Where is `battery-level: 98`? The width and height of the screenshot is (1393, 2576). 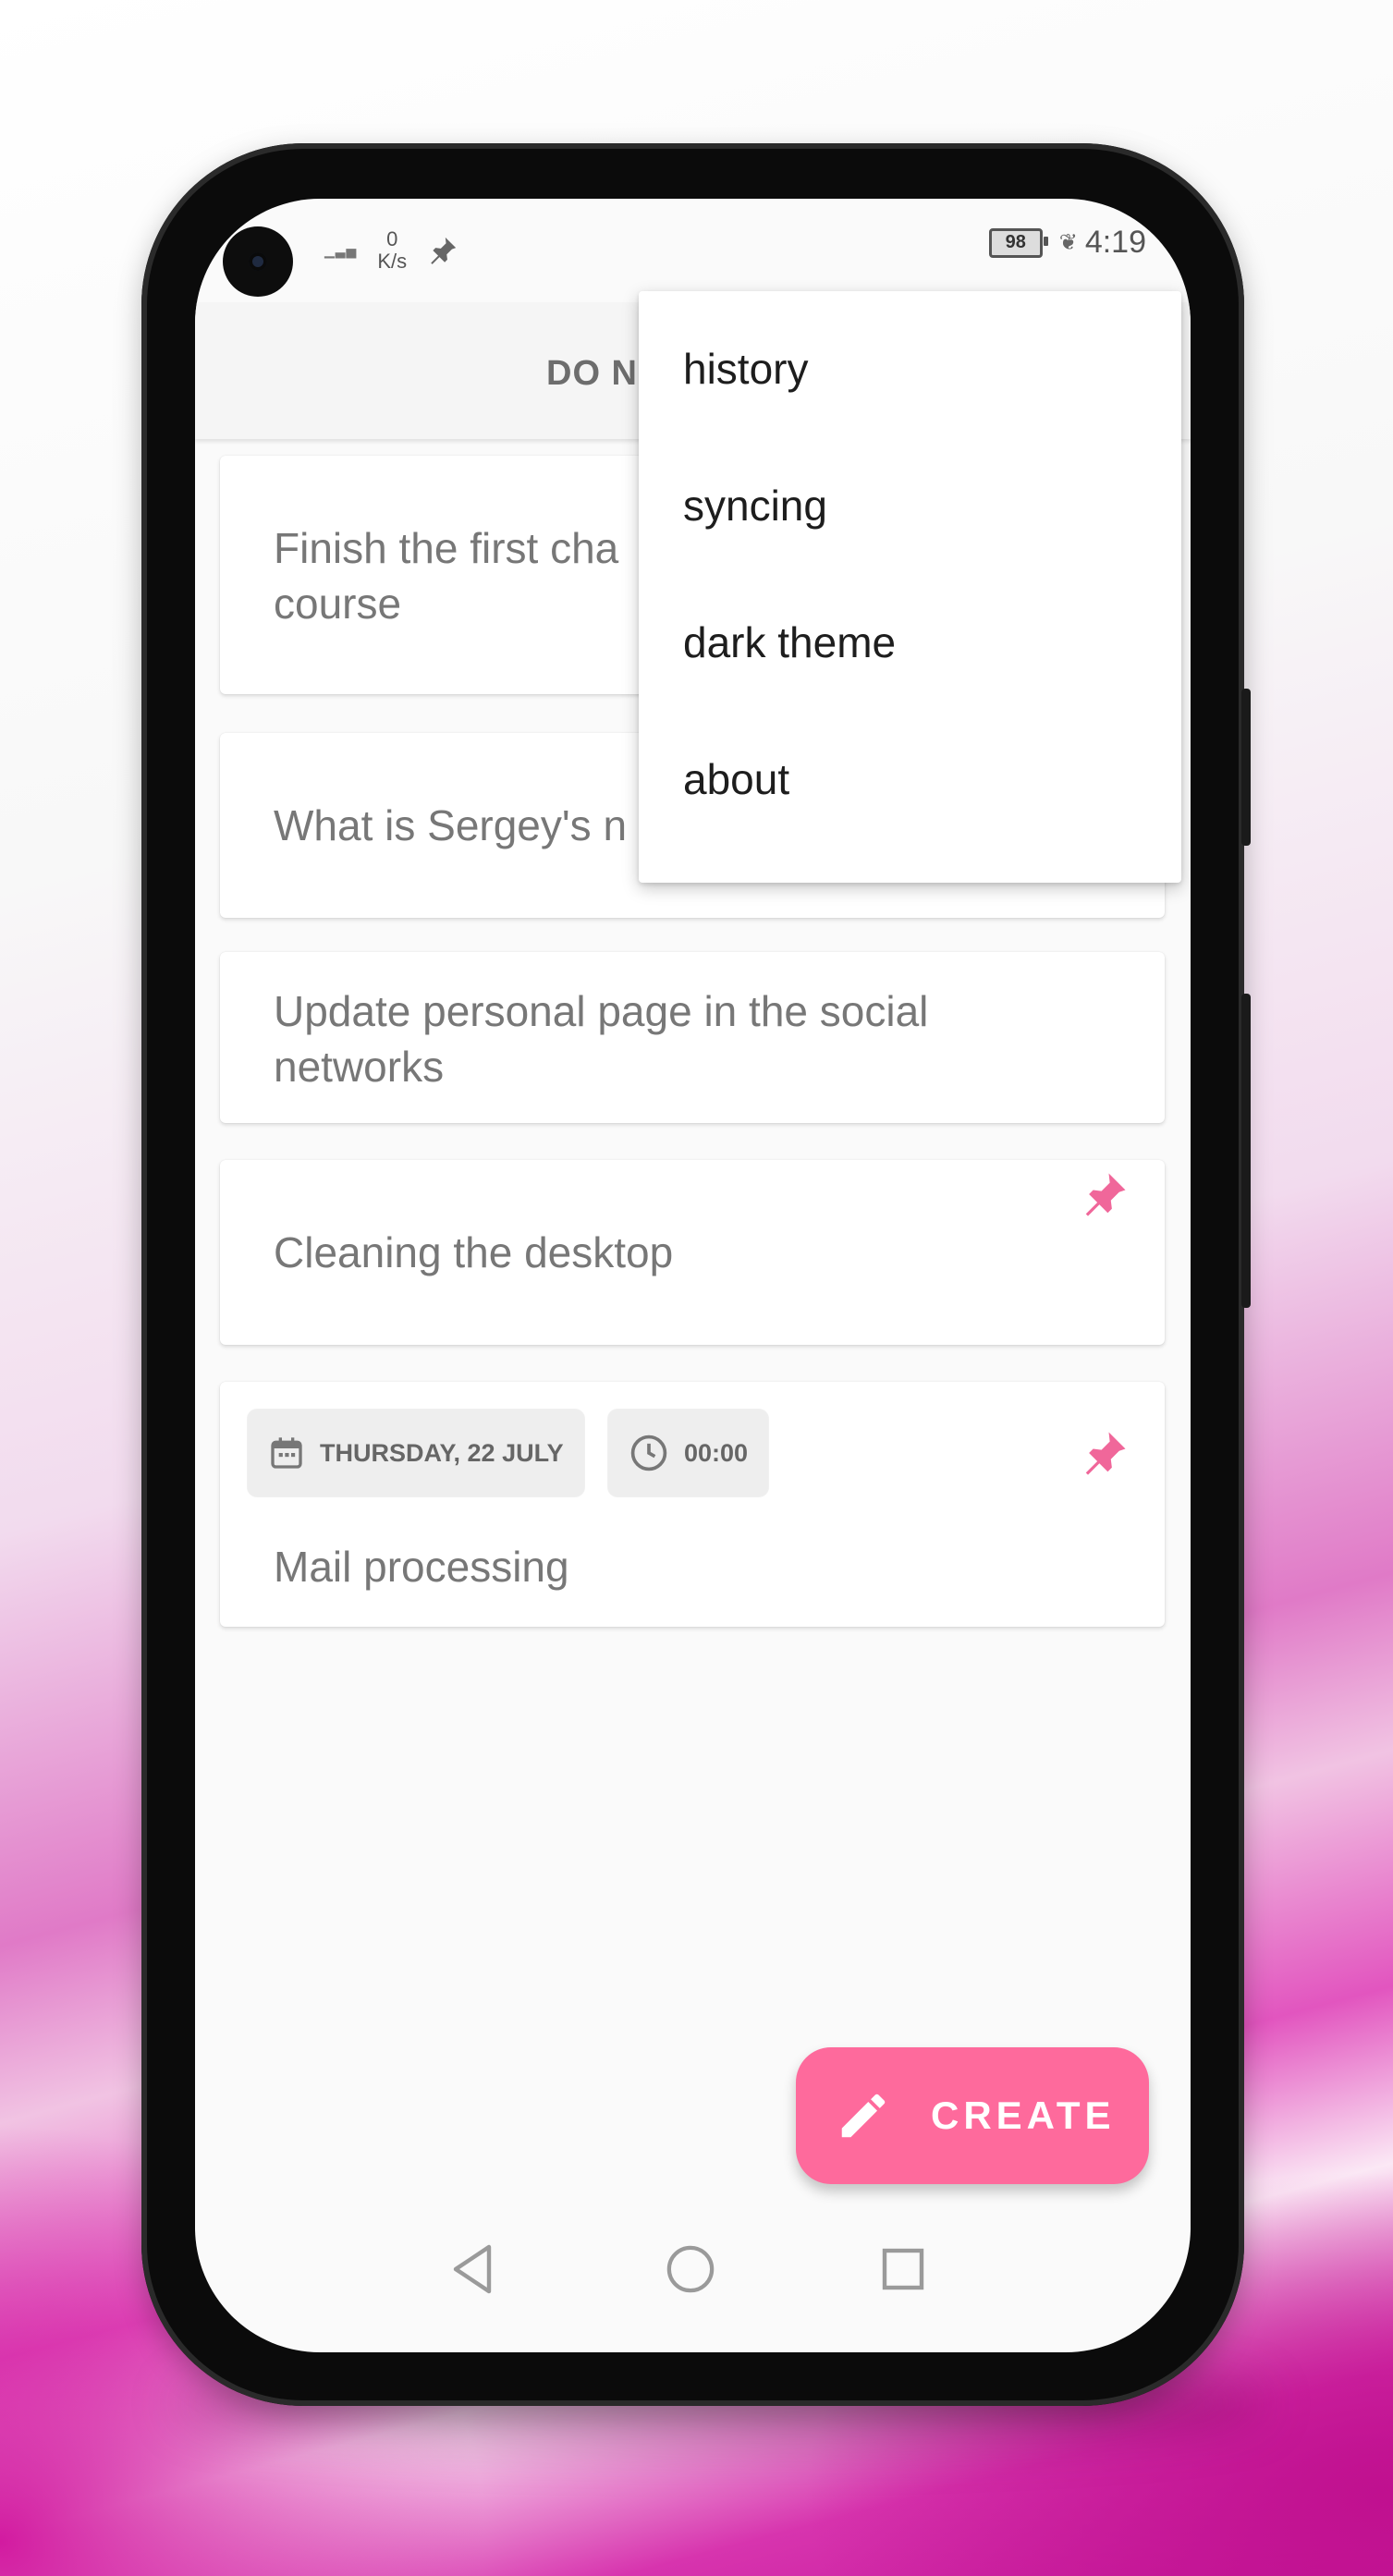
battery-level: 98 is located at coordinates (1015, 242).